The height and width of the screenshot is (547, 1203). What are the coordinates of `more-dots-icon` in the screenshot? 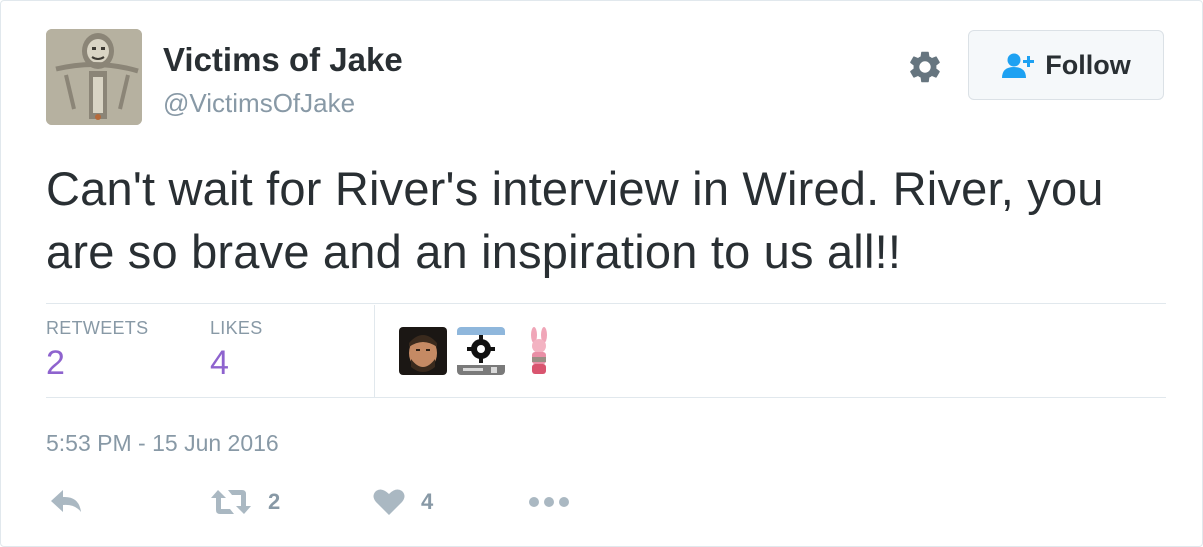 It's located at (549, 502).